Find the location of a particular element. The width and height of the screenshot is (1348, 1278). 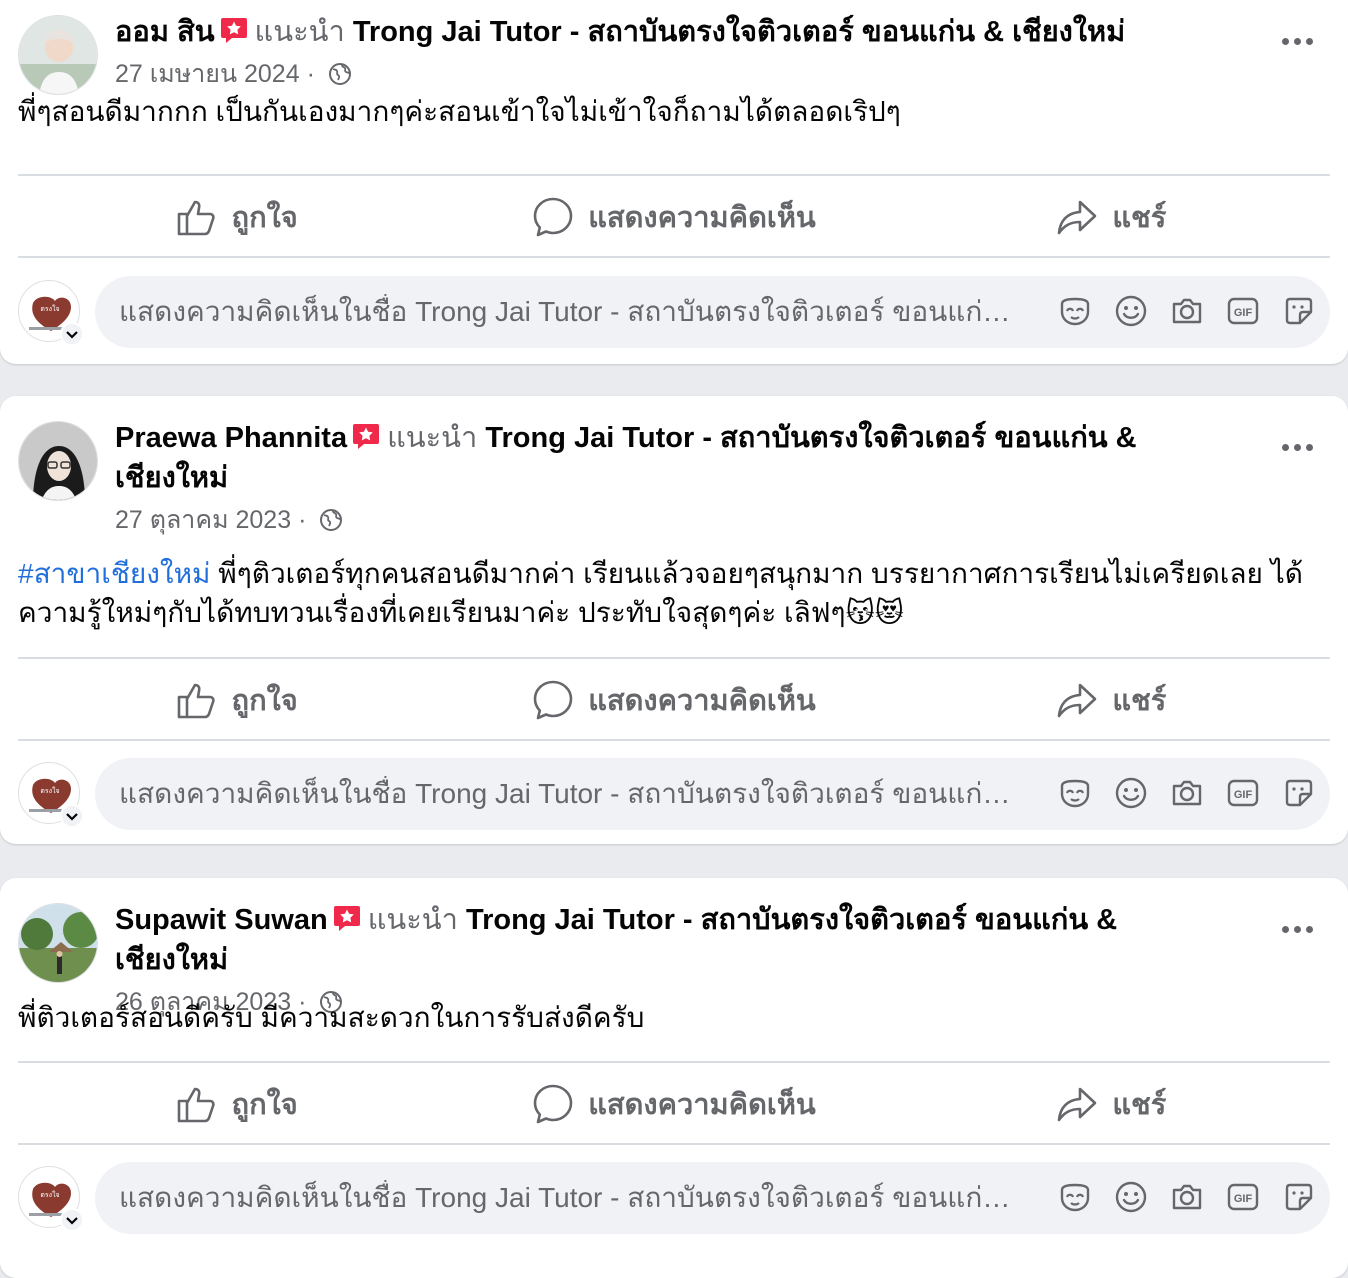

author-name: ออม สิน is located at coordinates (165, 32).